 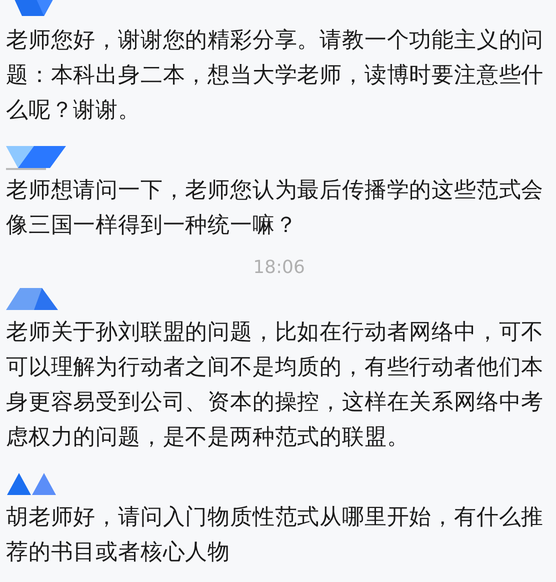 What do you see at coordinates (275, 208) in the screenshot?
I see `message-text: 老师想请问一下，老师您认为最后传播学的这些范式会像三国一样得到一种统一嘛？` at bounding box center [275, 208].